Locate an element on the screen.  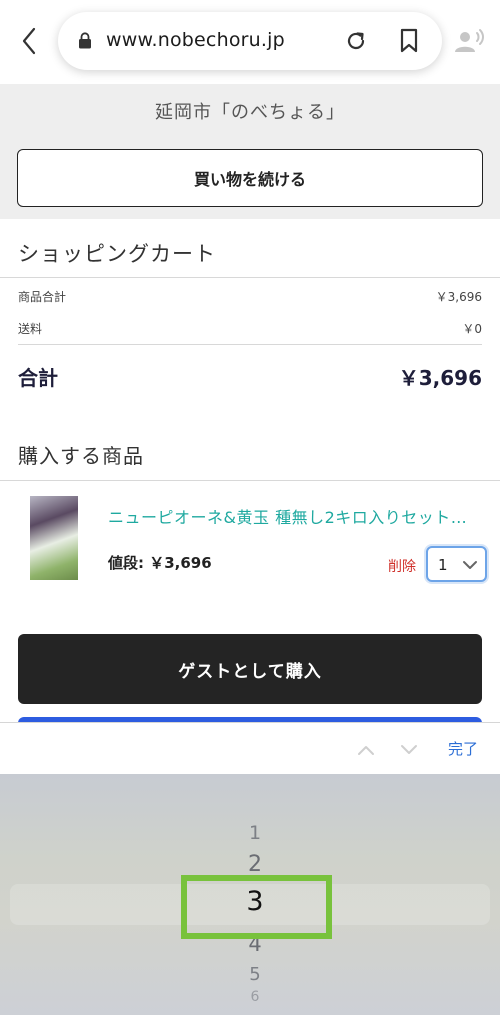
lock-icon is located at coordinates (85, 40).